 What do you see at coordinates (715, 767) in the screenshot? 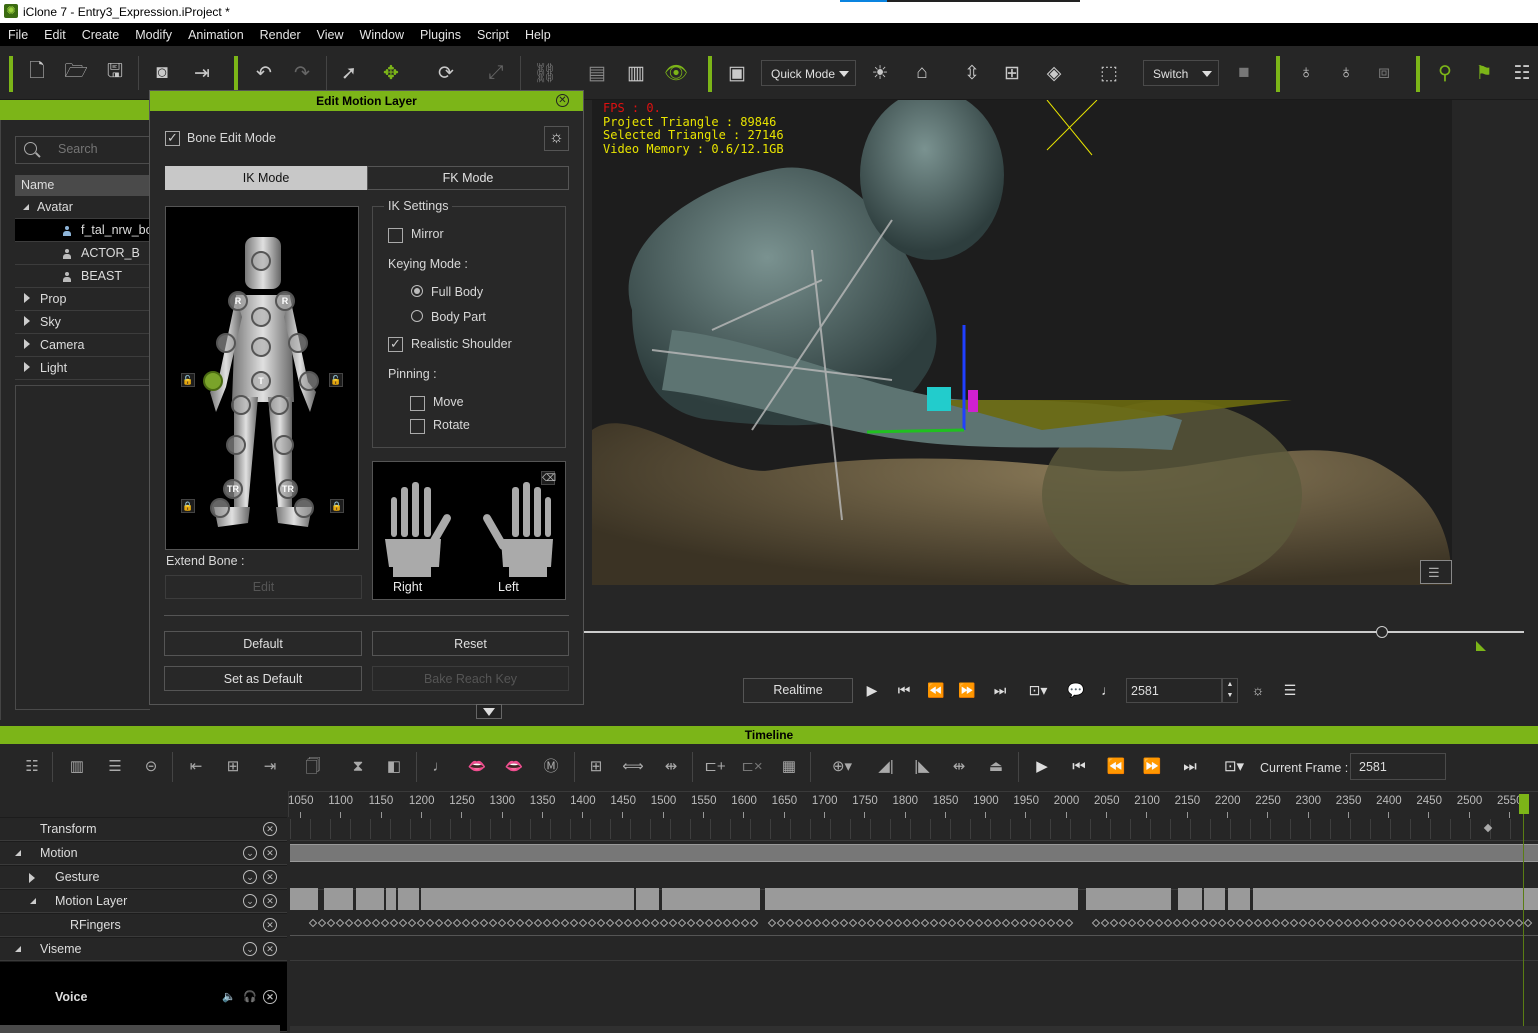
I see `insert-frames-icon: ⊏+` at bounding box center [715, 767].